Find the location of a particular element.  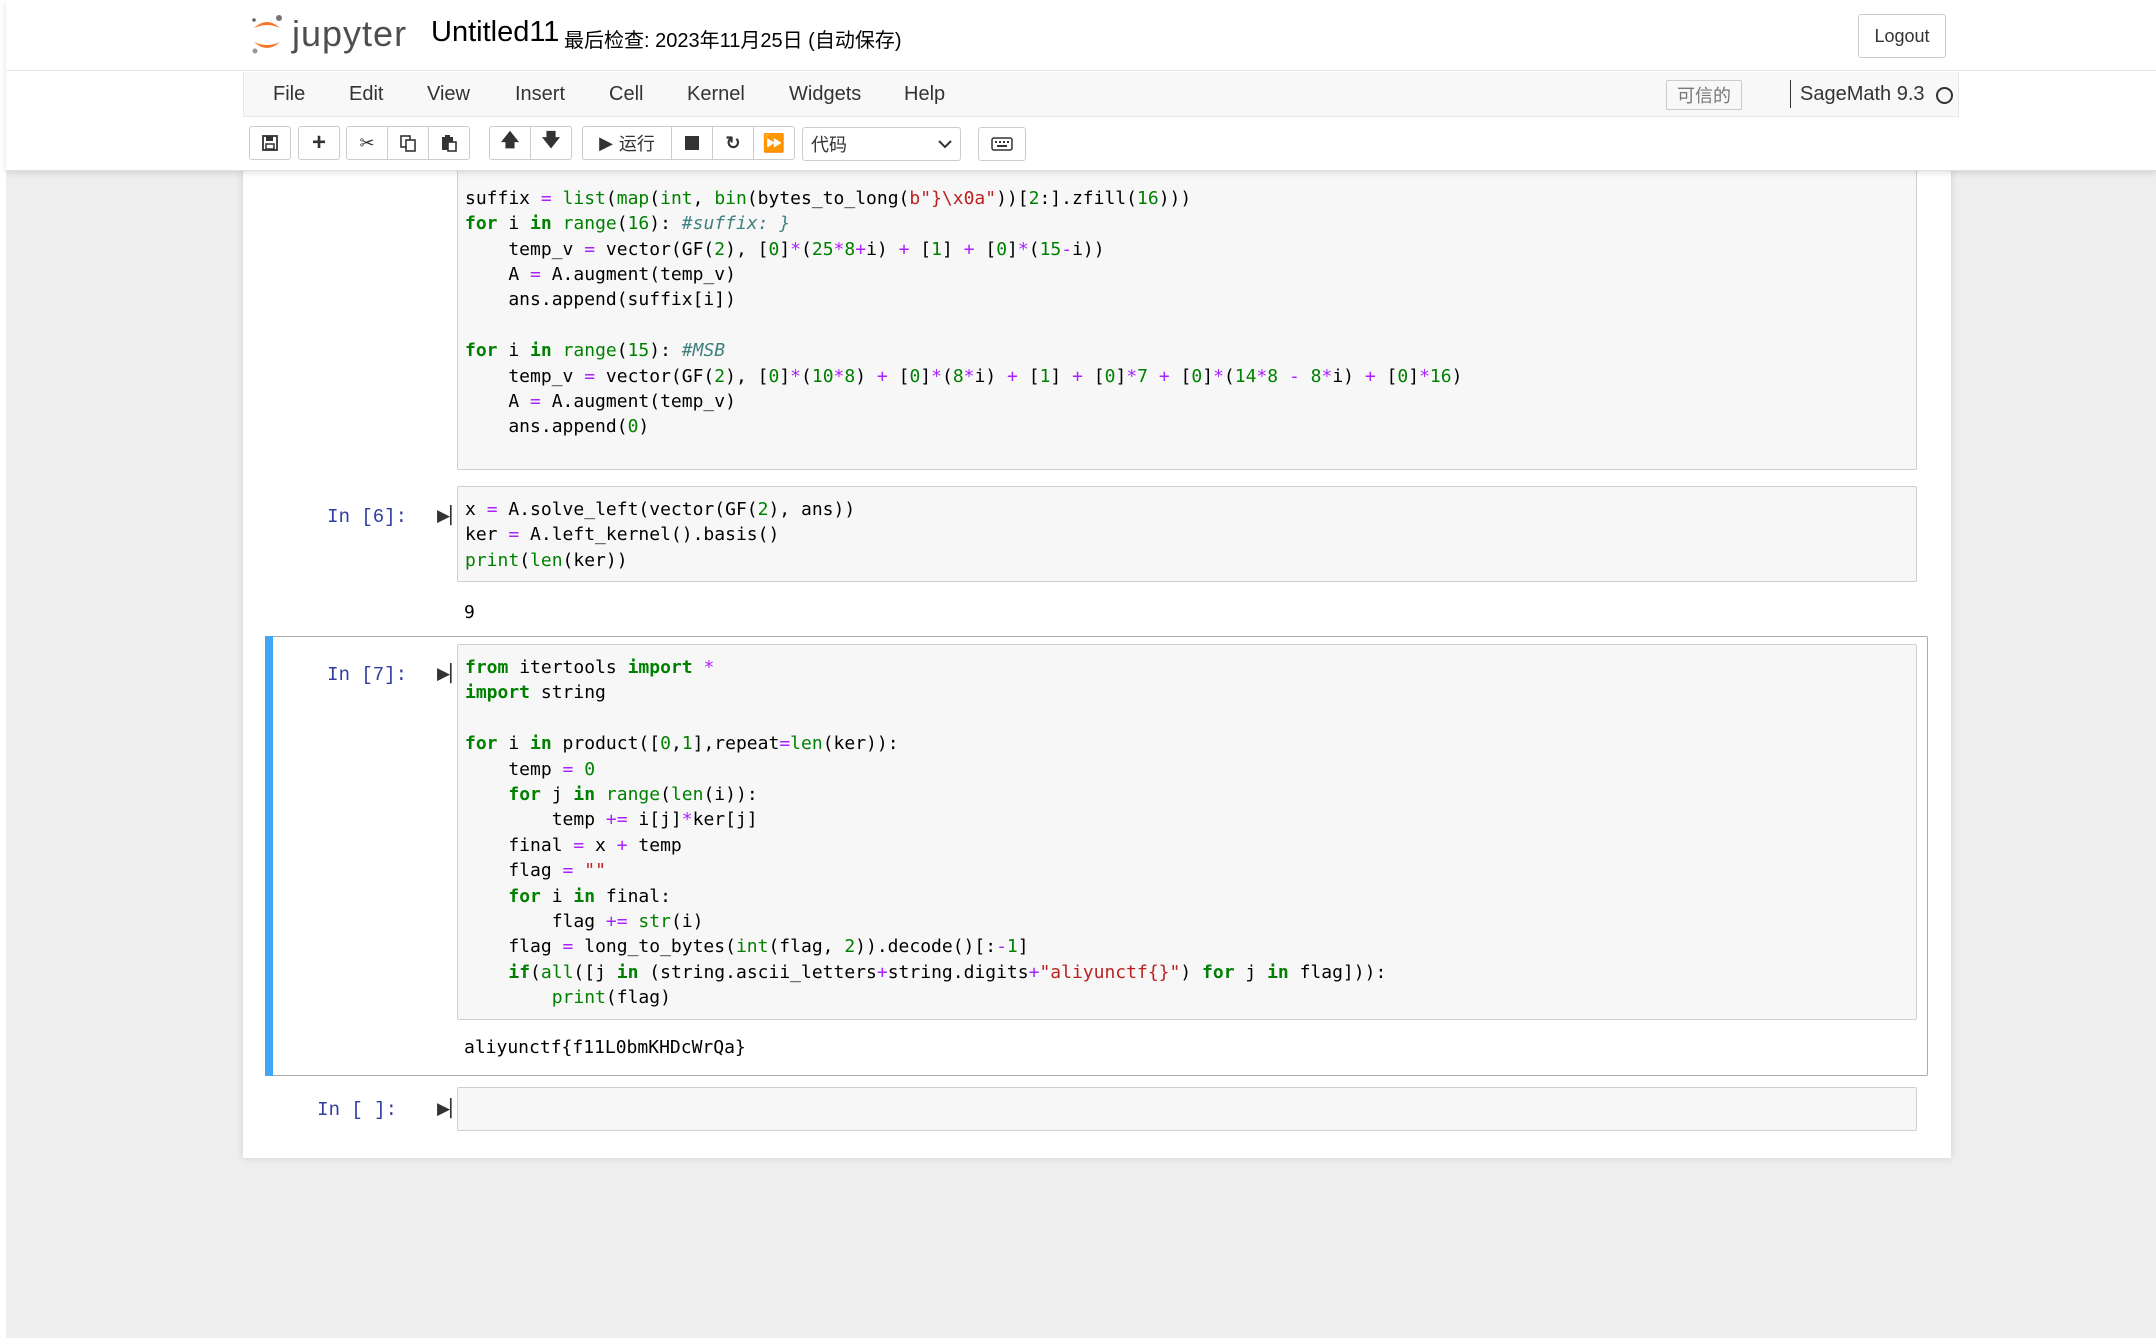

code-line: for i in product([0,1],repeat=len(ker)): is located at coordinates (682, 744).